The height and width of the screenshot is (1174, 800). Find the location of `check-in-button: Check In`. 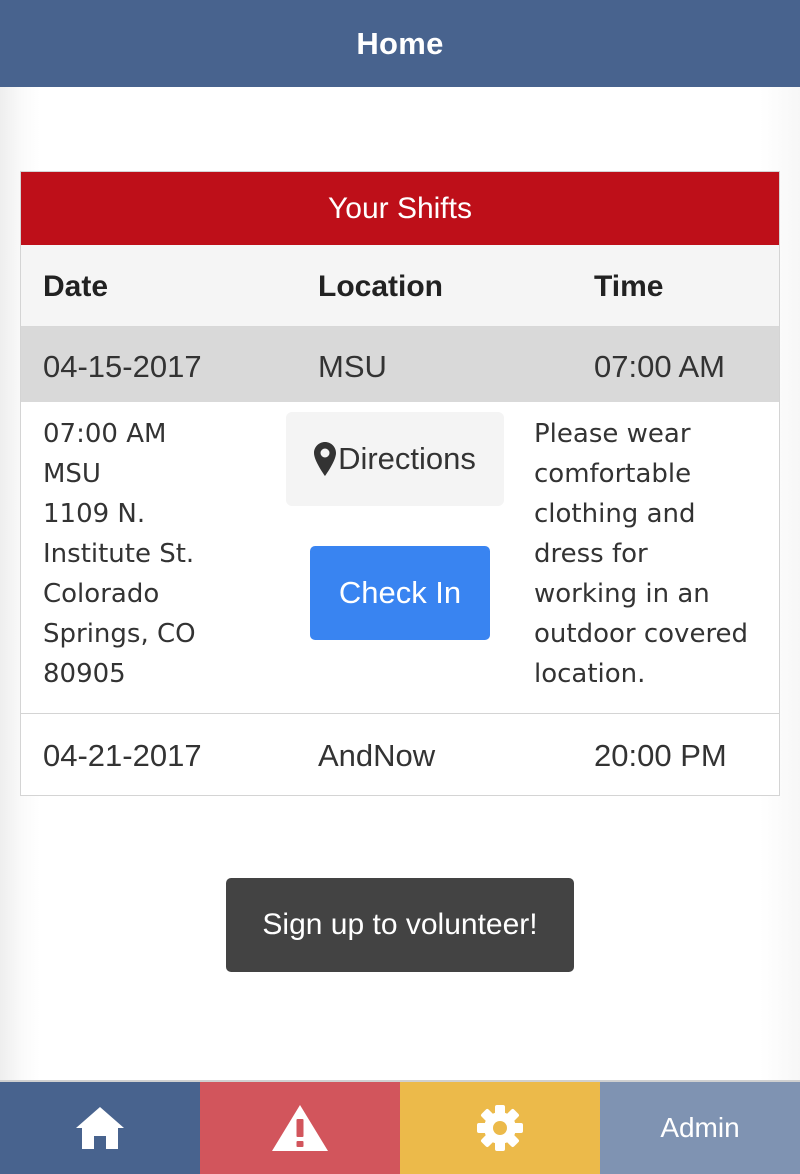

check-in-button: Check In is located at coordinates (400, 593).